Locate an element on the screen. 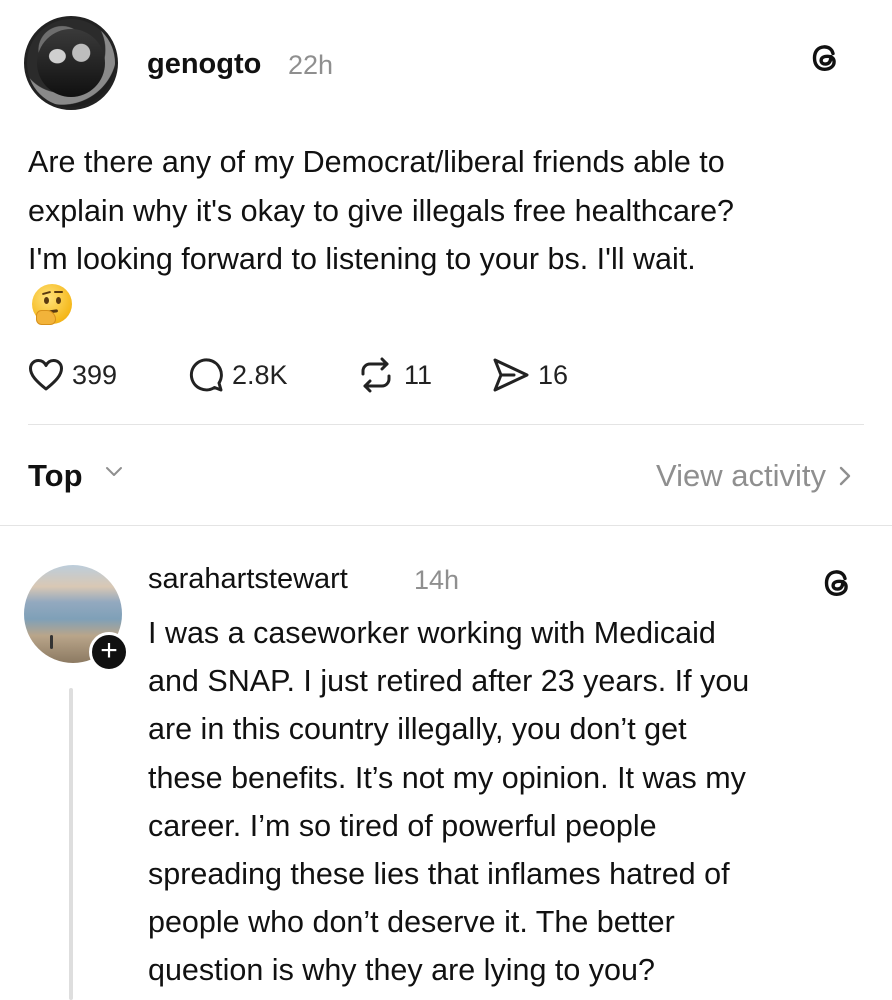 The width and height of the screenshot is (892, 1000). post-header: genogto 22h is located at coordinates (446, 64).